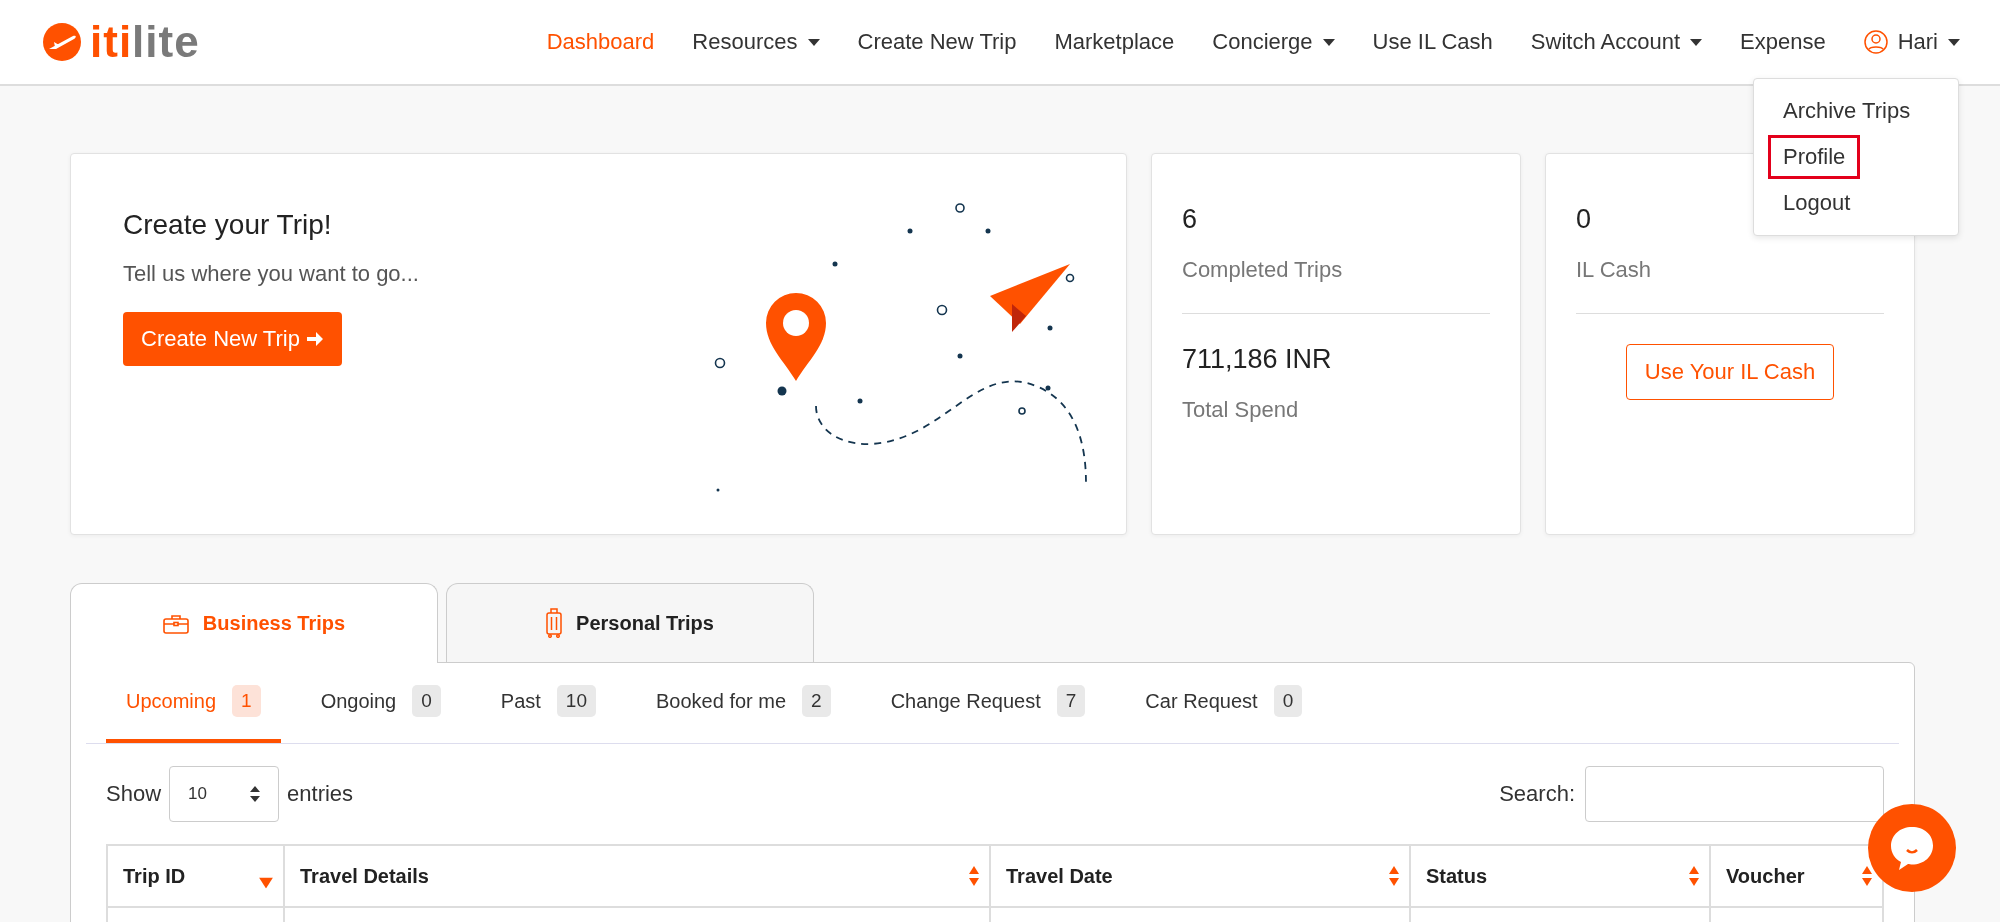  I want to click on nav-link: Expense, so click(1783, 42).